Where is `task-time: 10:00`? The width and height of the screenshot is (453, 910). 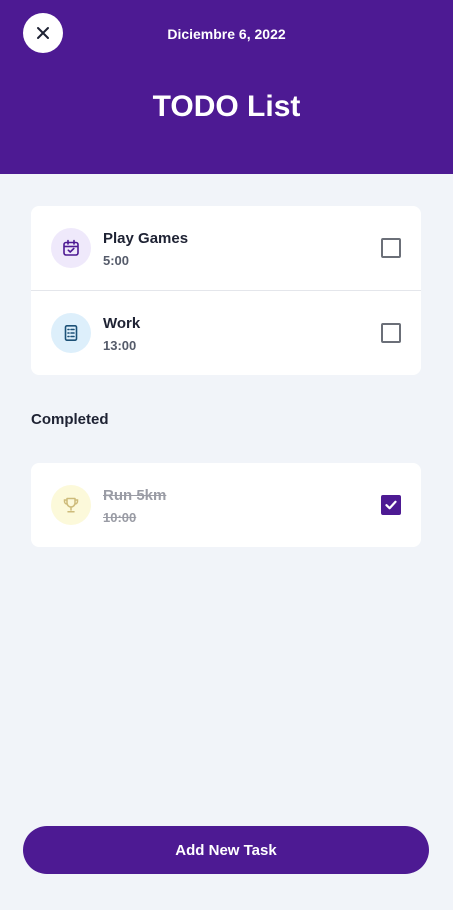
task-time: 10:00 is located at coordinates (120, 517).